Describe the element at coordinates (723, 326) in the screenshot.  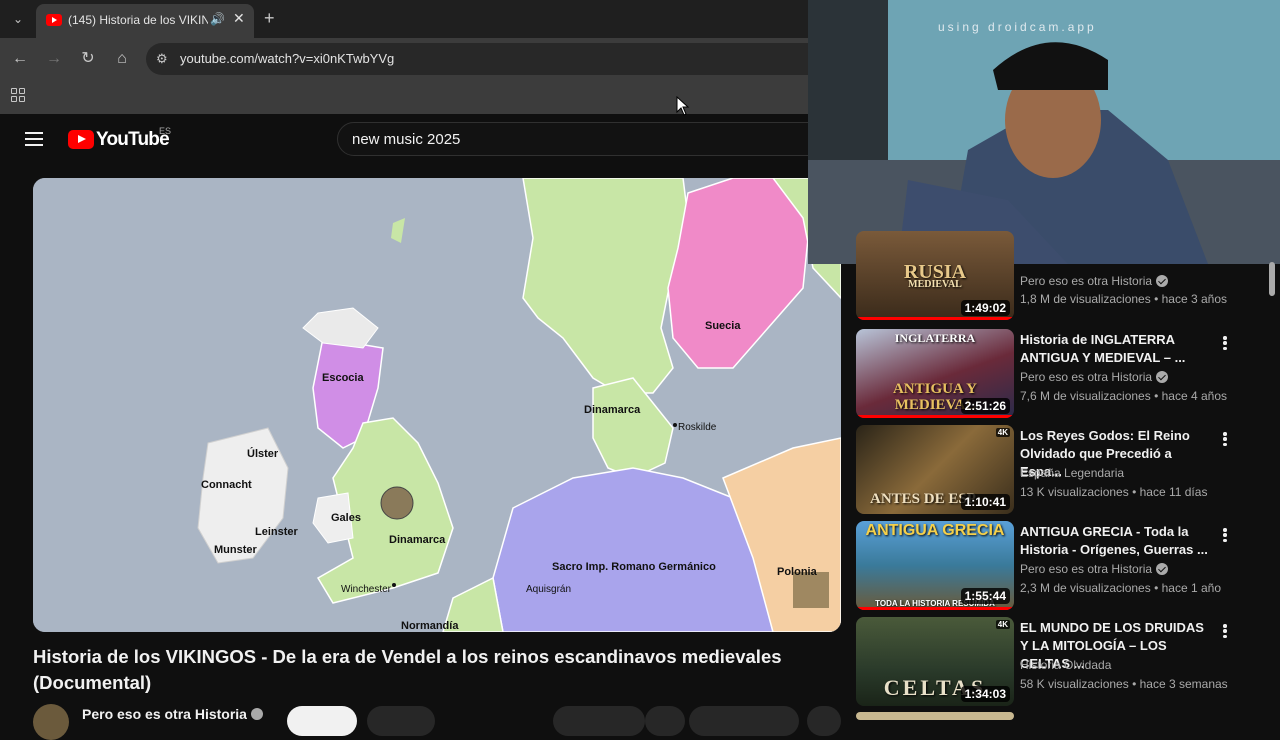
I see `map-label-suecia: Suecia` at that location.